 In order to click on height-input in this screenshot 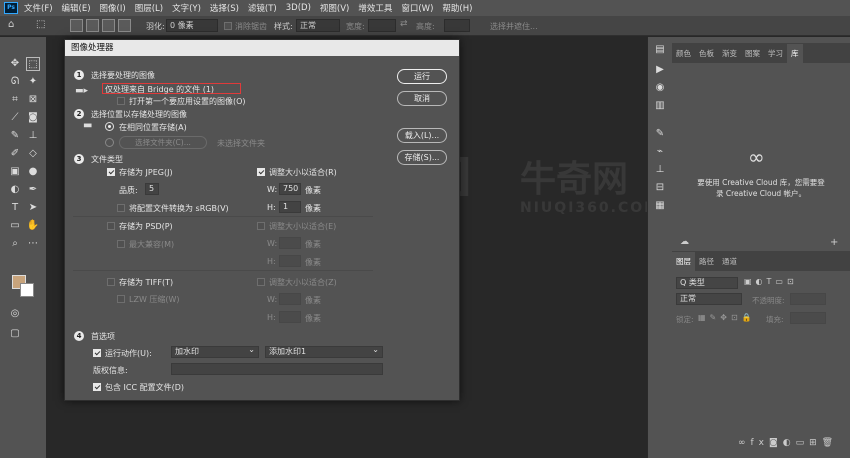, I will do `click(457, 25)`.